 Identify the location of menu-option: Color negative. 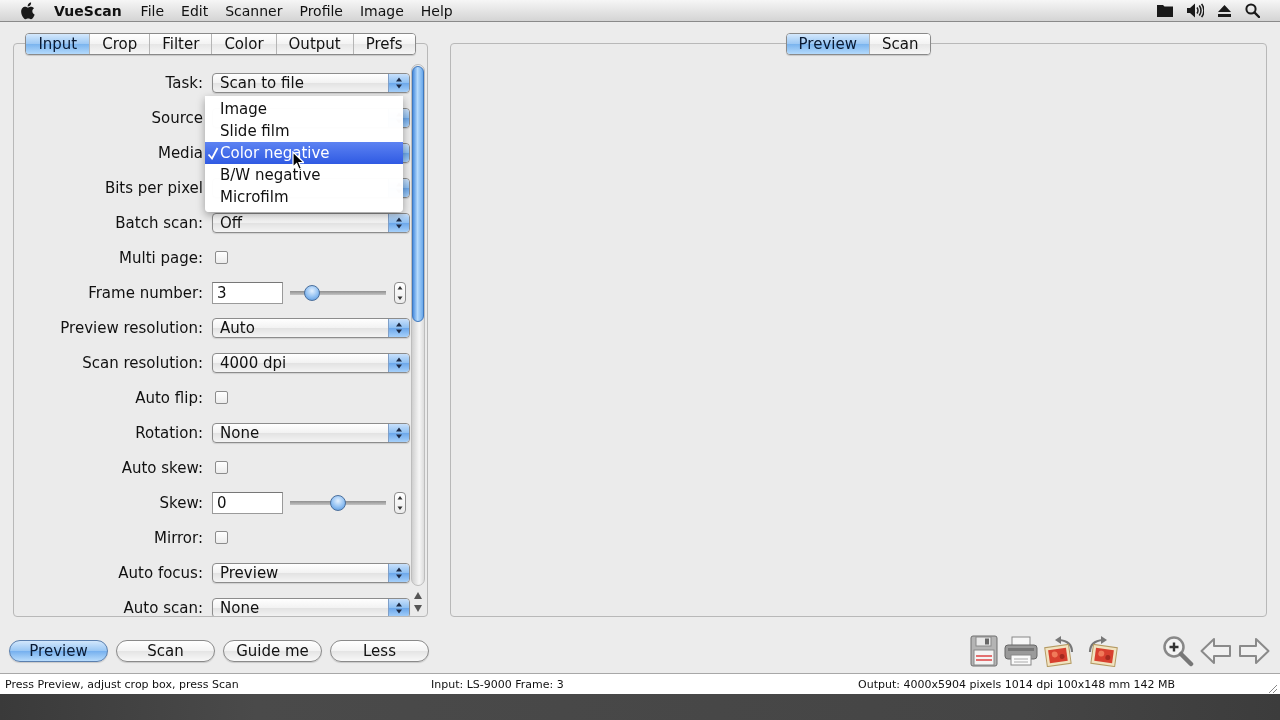
(304, 152).